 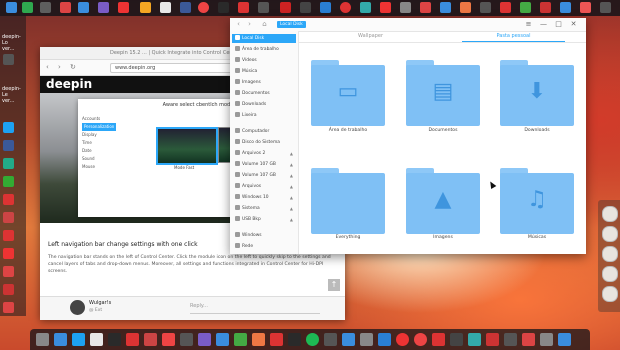 What do you see at coordinates (264, 82) in the screenshot?
I see `sidebar-item-pictures: Imagens` at bounding box center [264, 82].